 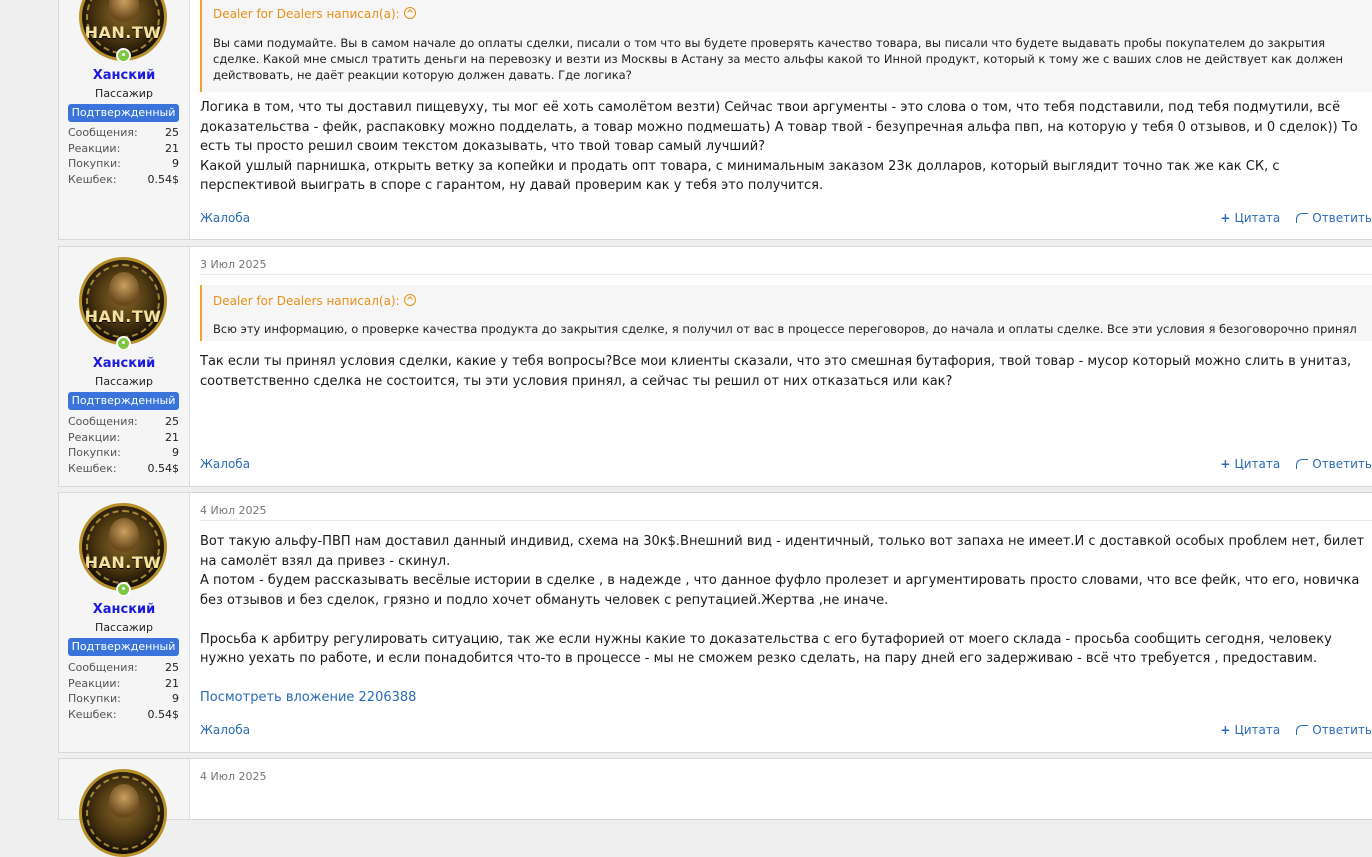 I want to click on attachment-link: Посмотреть вложение 2206388, so click(x=786, y=698).